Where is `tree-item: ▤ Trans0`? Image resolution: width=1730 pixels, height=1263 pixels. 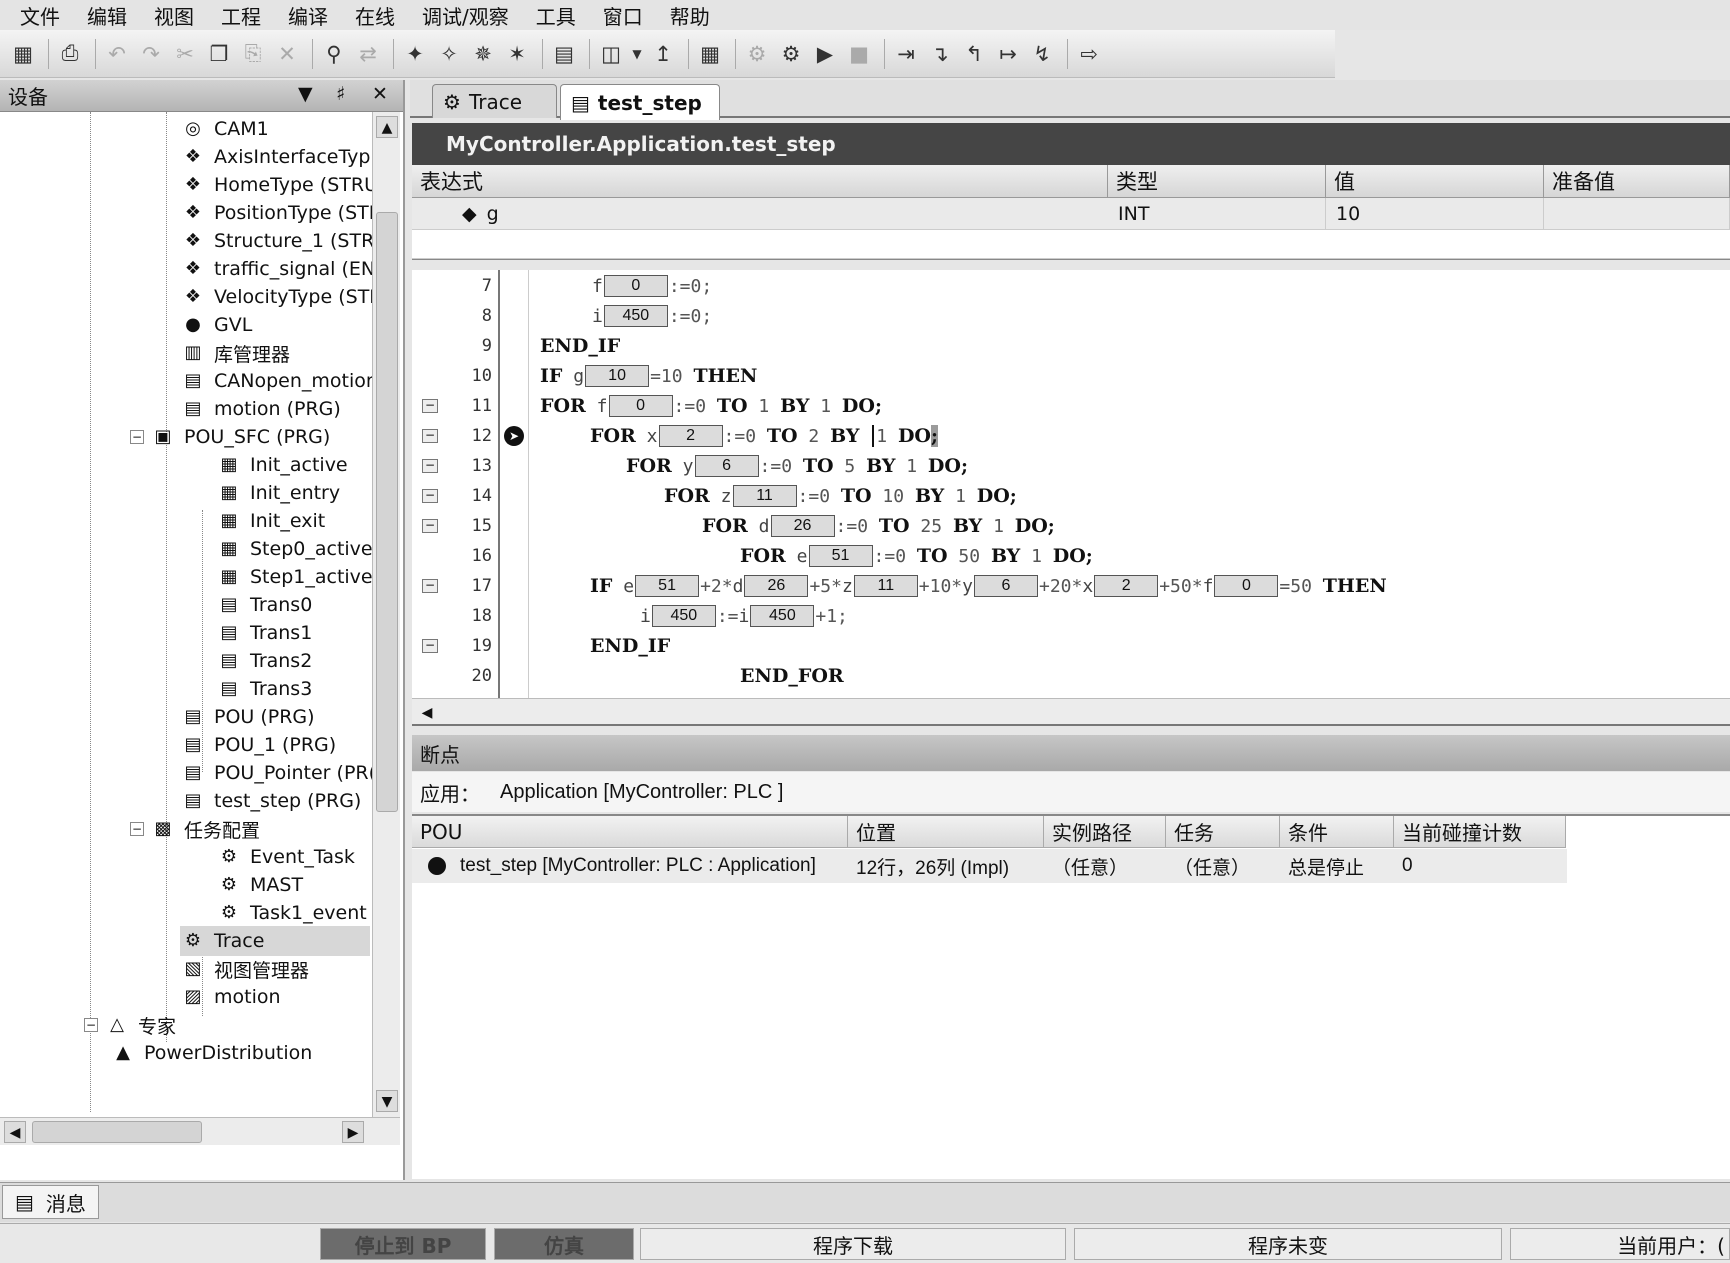
tree-item: ▤ Trans0 is located at coordinates (264, 605).